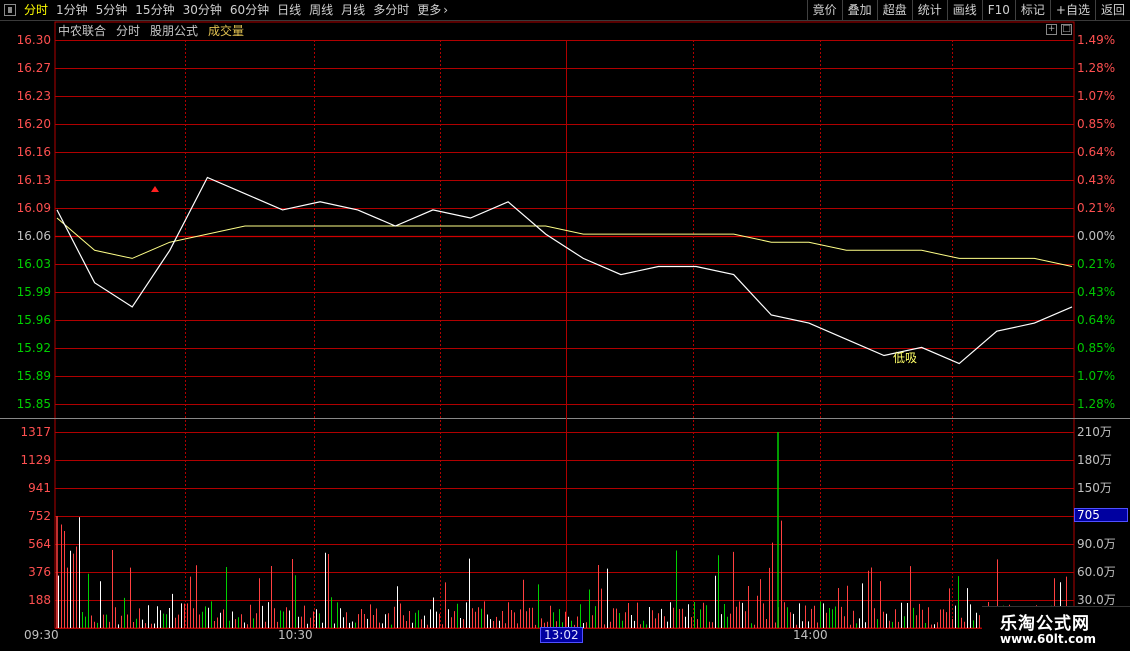  Describe the element at coordinates (1101, 515) in the screenshot. I see `volume-cursor-label: 705` at that location.